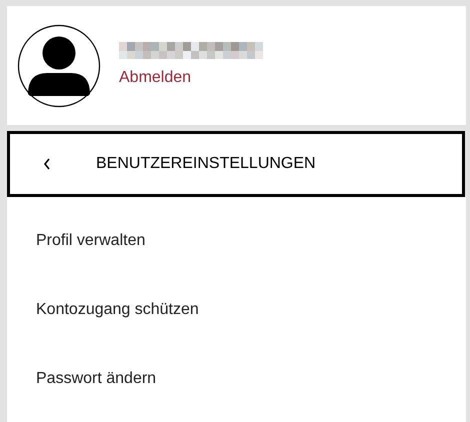 The image size is (470, 422). I want to click on chevron-left-icon, so click(47, 164).